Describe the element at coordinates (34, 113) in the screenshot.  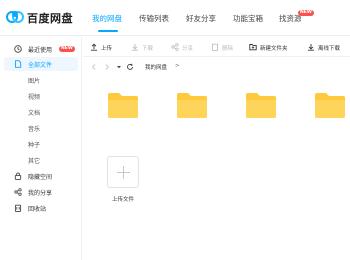
I see `sidebar-item-label: 文档` at that location.